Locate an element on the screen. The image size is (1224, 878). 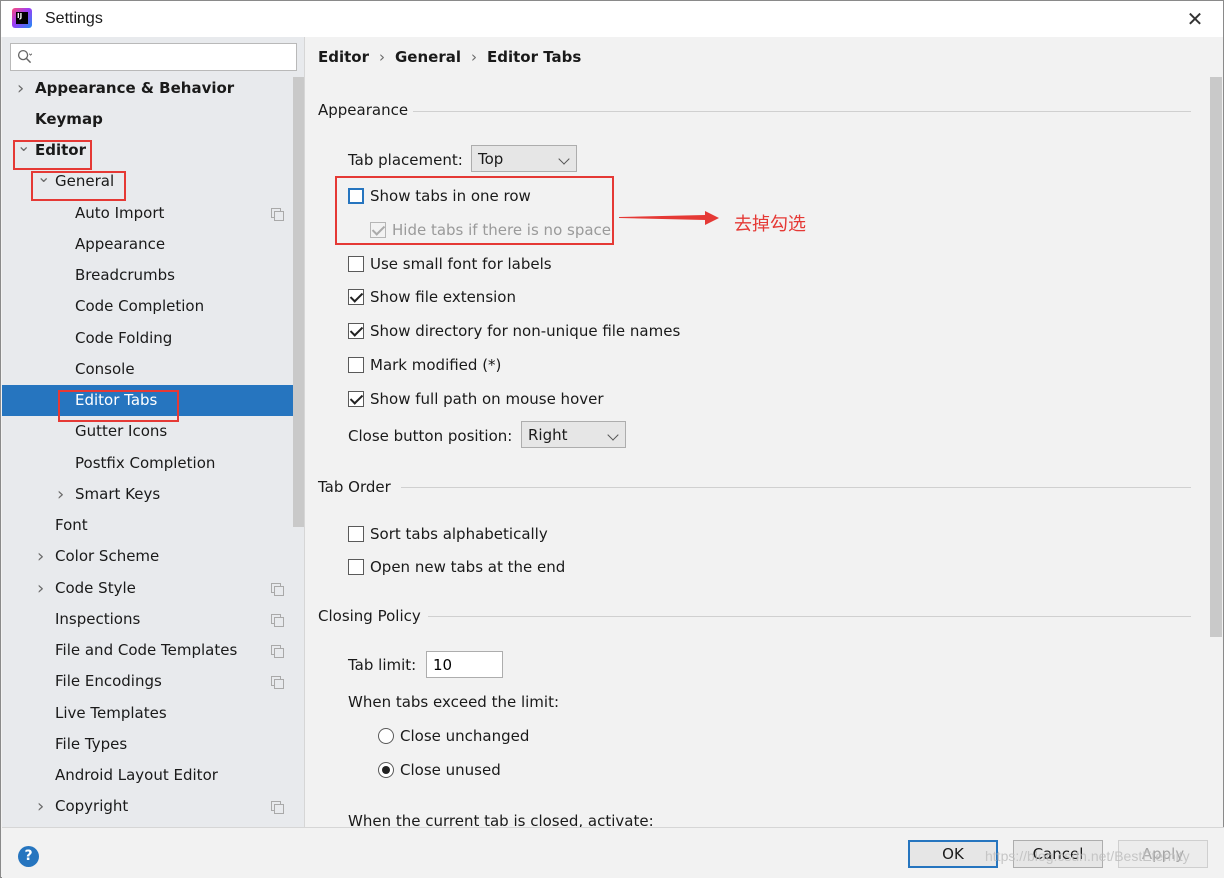
checkbox-label: Show tabs in one row is located at coordinates (450, 196).